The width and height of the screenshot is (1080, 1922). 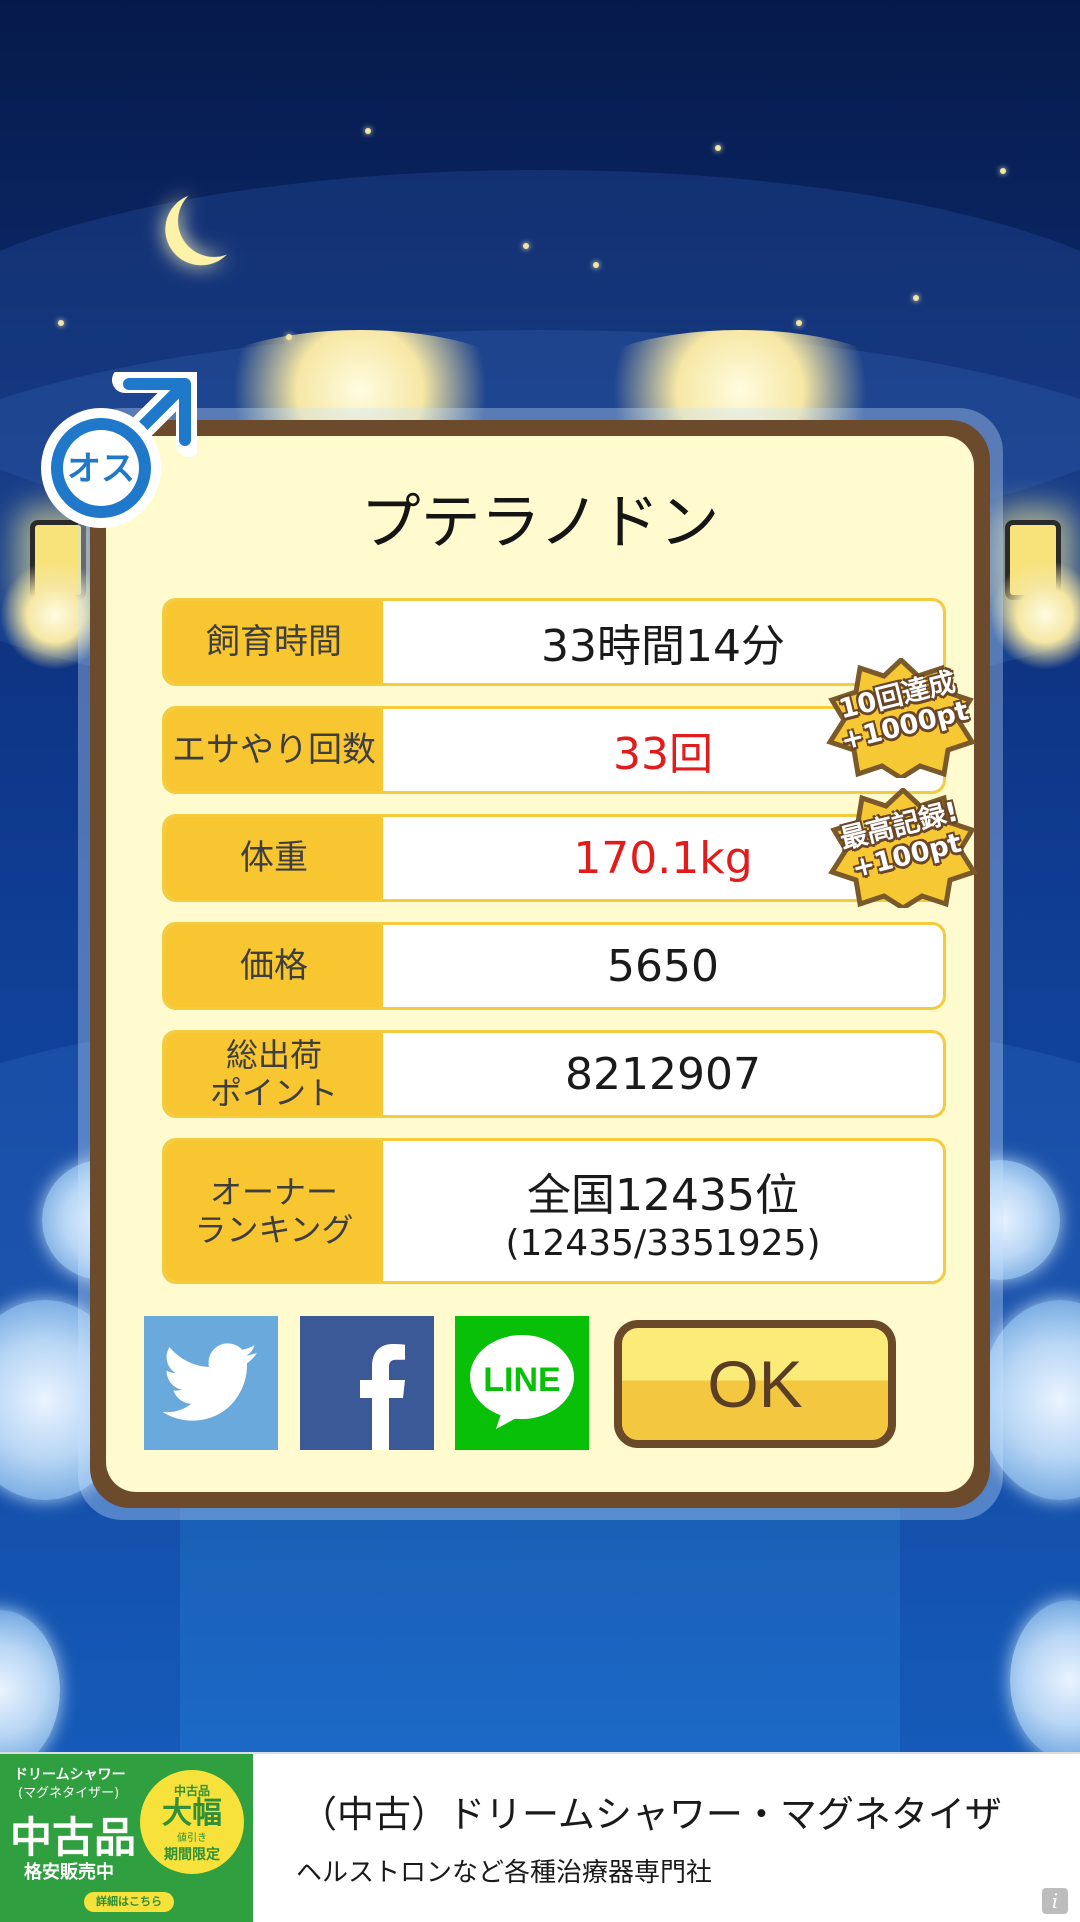 I want to click on twitter-bird-icon, so click(x=210, y=1382).